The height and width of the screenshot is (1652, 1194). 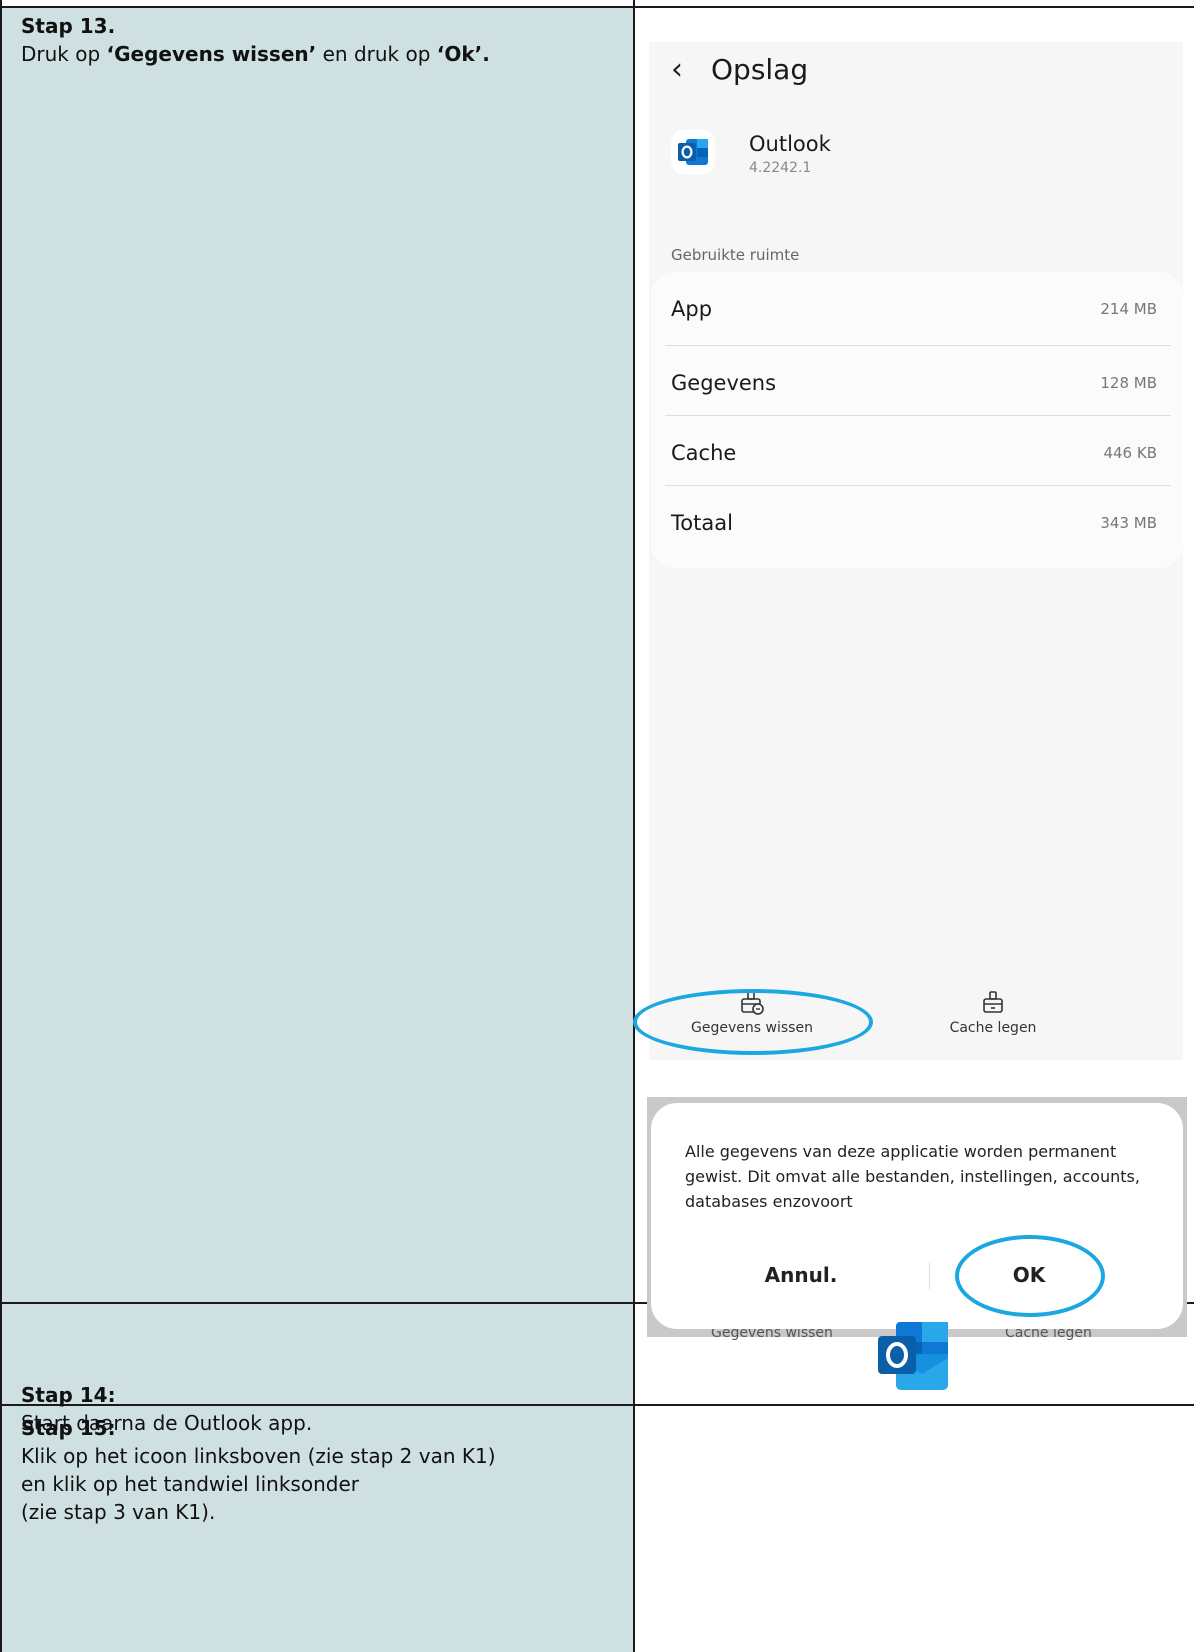 What do you see at coordinates (704, 452) in the screenshot?
I see `storage-row-label: Cache` at bounding box center [704, 452].